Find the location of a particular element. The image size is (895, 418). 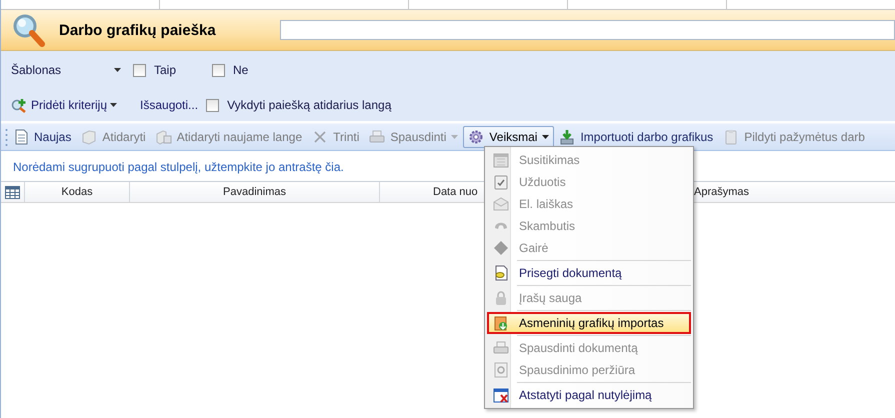

attached-document-icon is located at coordinates (501, 273).